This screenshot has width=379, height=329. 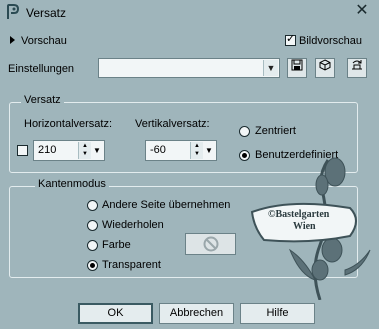 What do you see at coordinates (357, 65) in the screenshot?
I see `reset-icon` at bounding box center [357, 65].